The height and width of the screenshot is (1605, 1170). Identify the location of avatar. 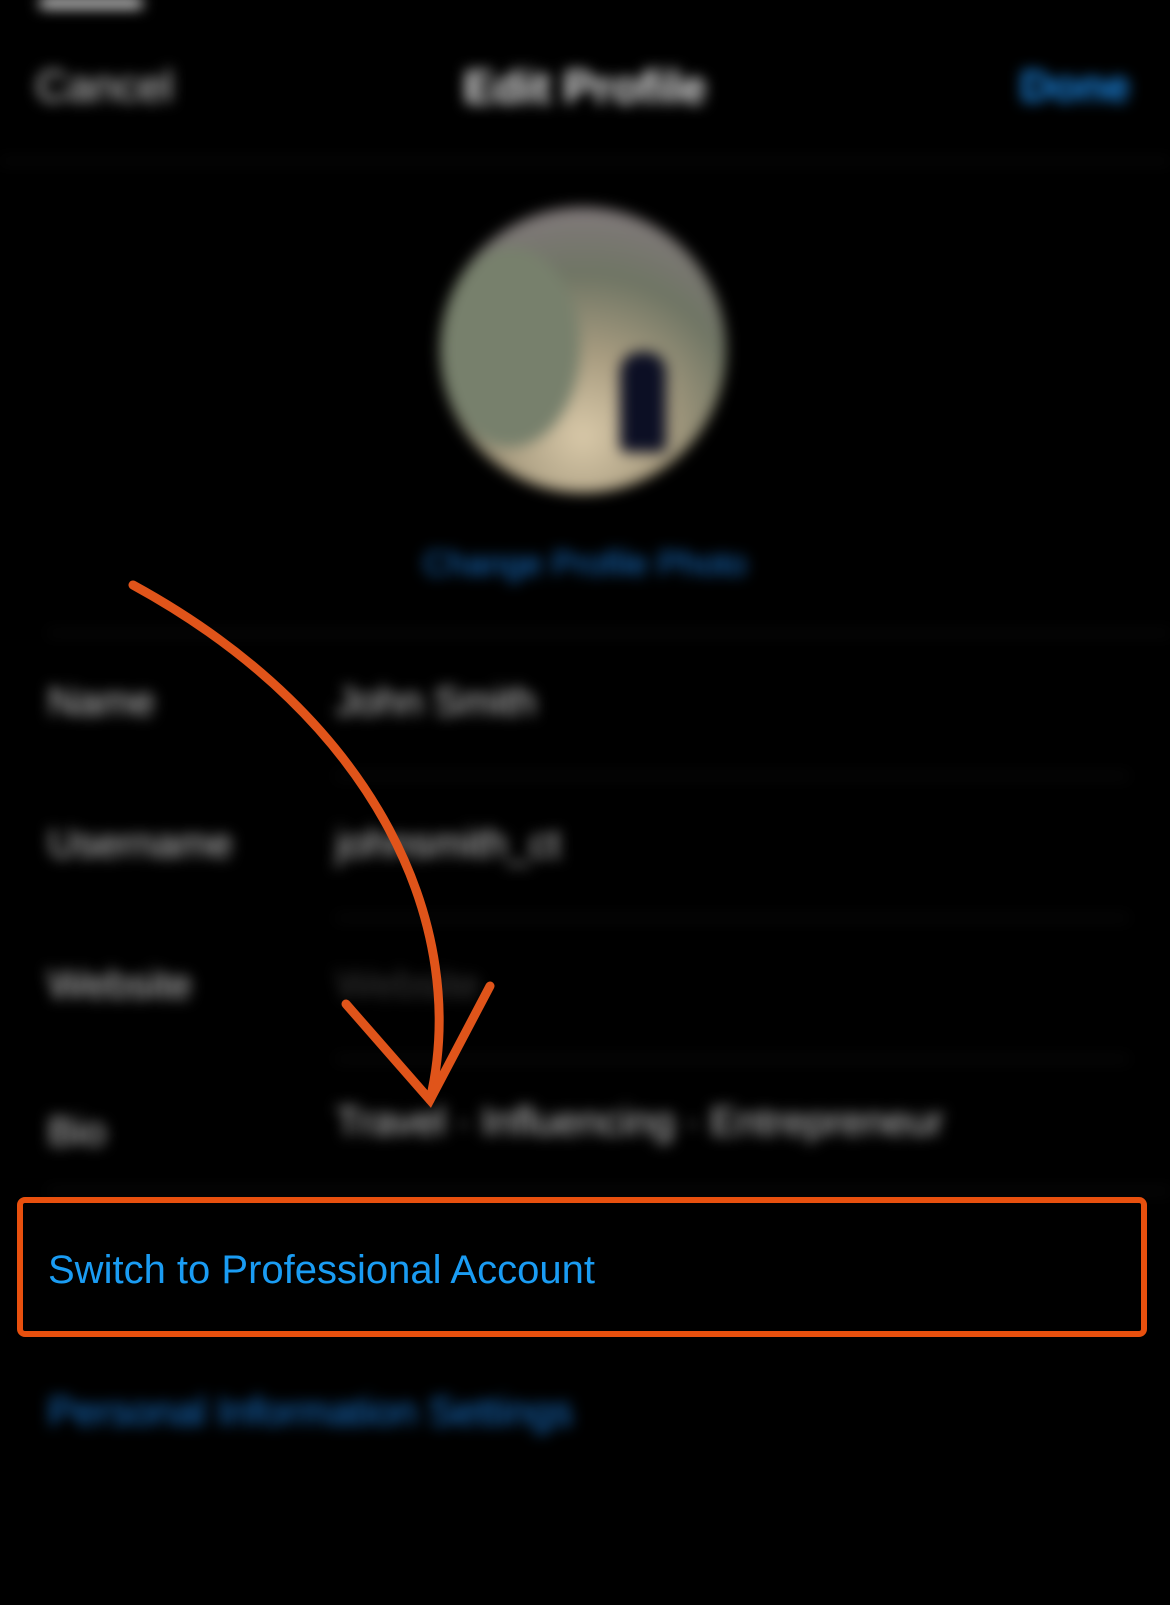
(583, 350).